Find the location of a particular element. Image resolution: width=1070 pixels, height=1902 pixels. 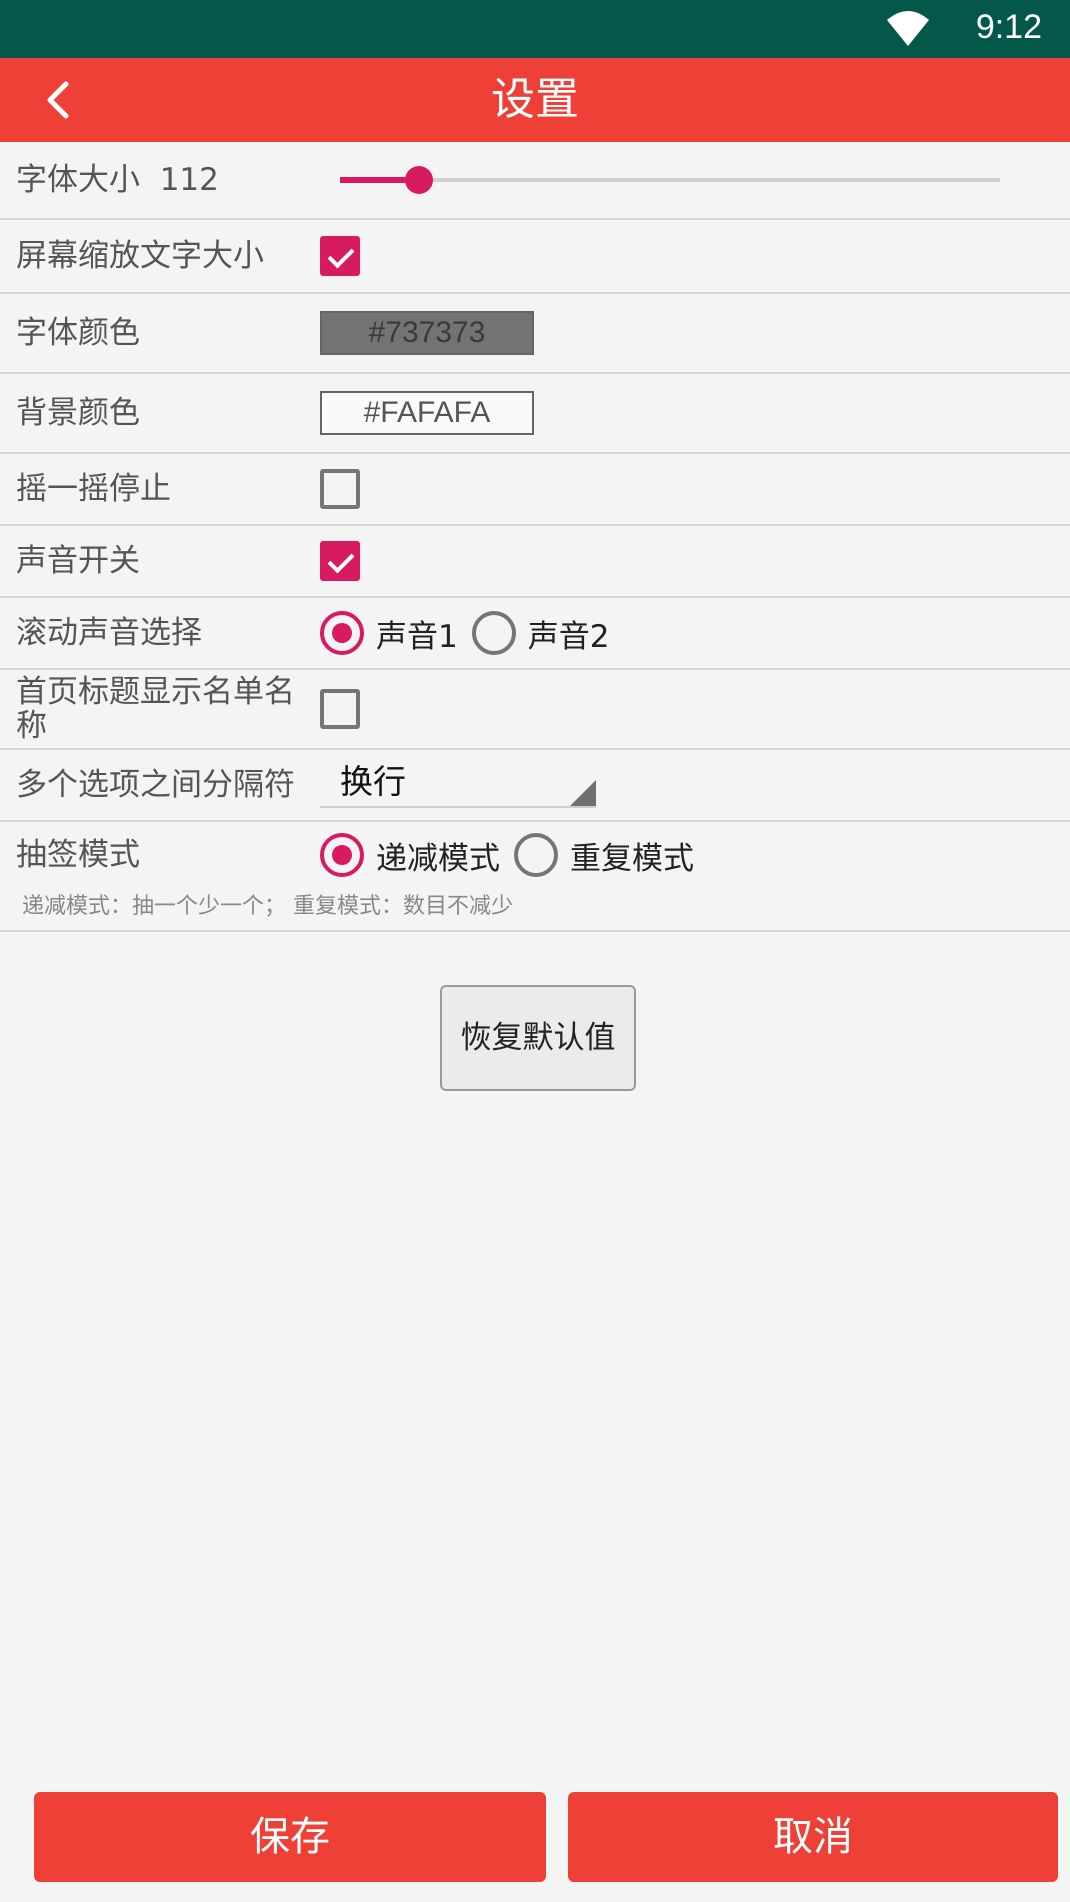

sound2-radio: 声音2 is located at coordinates (540, 633).